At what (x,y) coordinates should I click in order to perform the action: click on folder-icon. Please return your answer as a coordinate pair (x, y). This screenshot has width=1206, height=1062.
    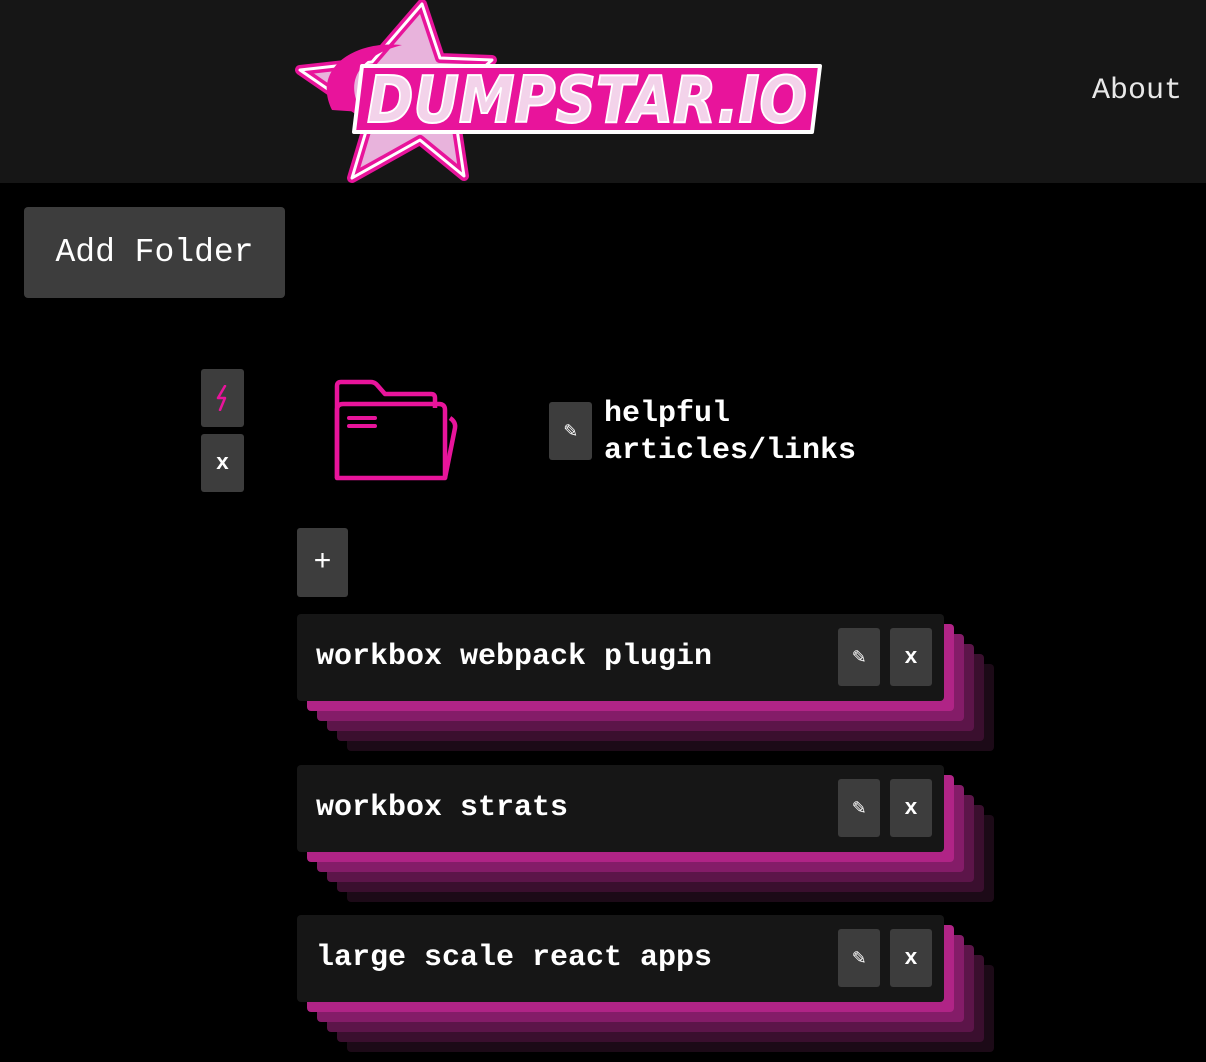
    Looking at the image, I should click on (396, 430).